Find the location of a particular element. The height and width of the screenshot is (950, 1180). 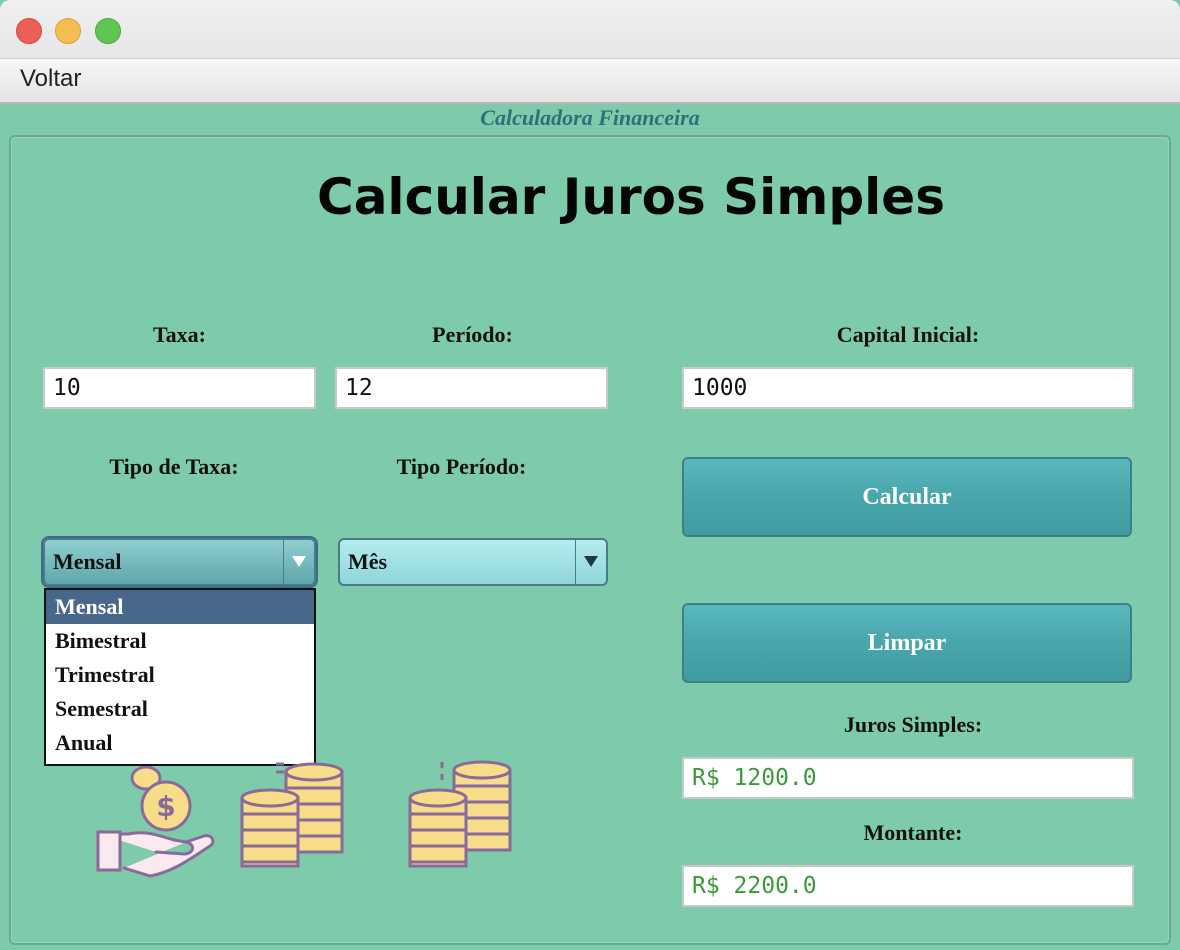

dropdown-option: Anual is located at coordinates (180, 743).